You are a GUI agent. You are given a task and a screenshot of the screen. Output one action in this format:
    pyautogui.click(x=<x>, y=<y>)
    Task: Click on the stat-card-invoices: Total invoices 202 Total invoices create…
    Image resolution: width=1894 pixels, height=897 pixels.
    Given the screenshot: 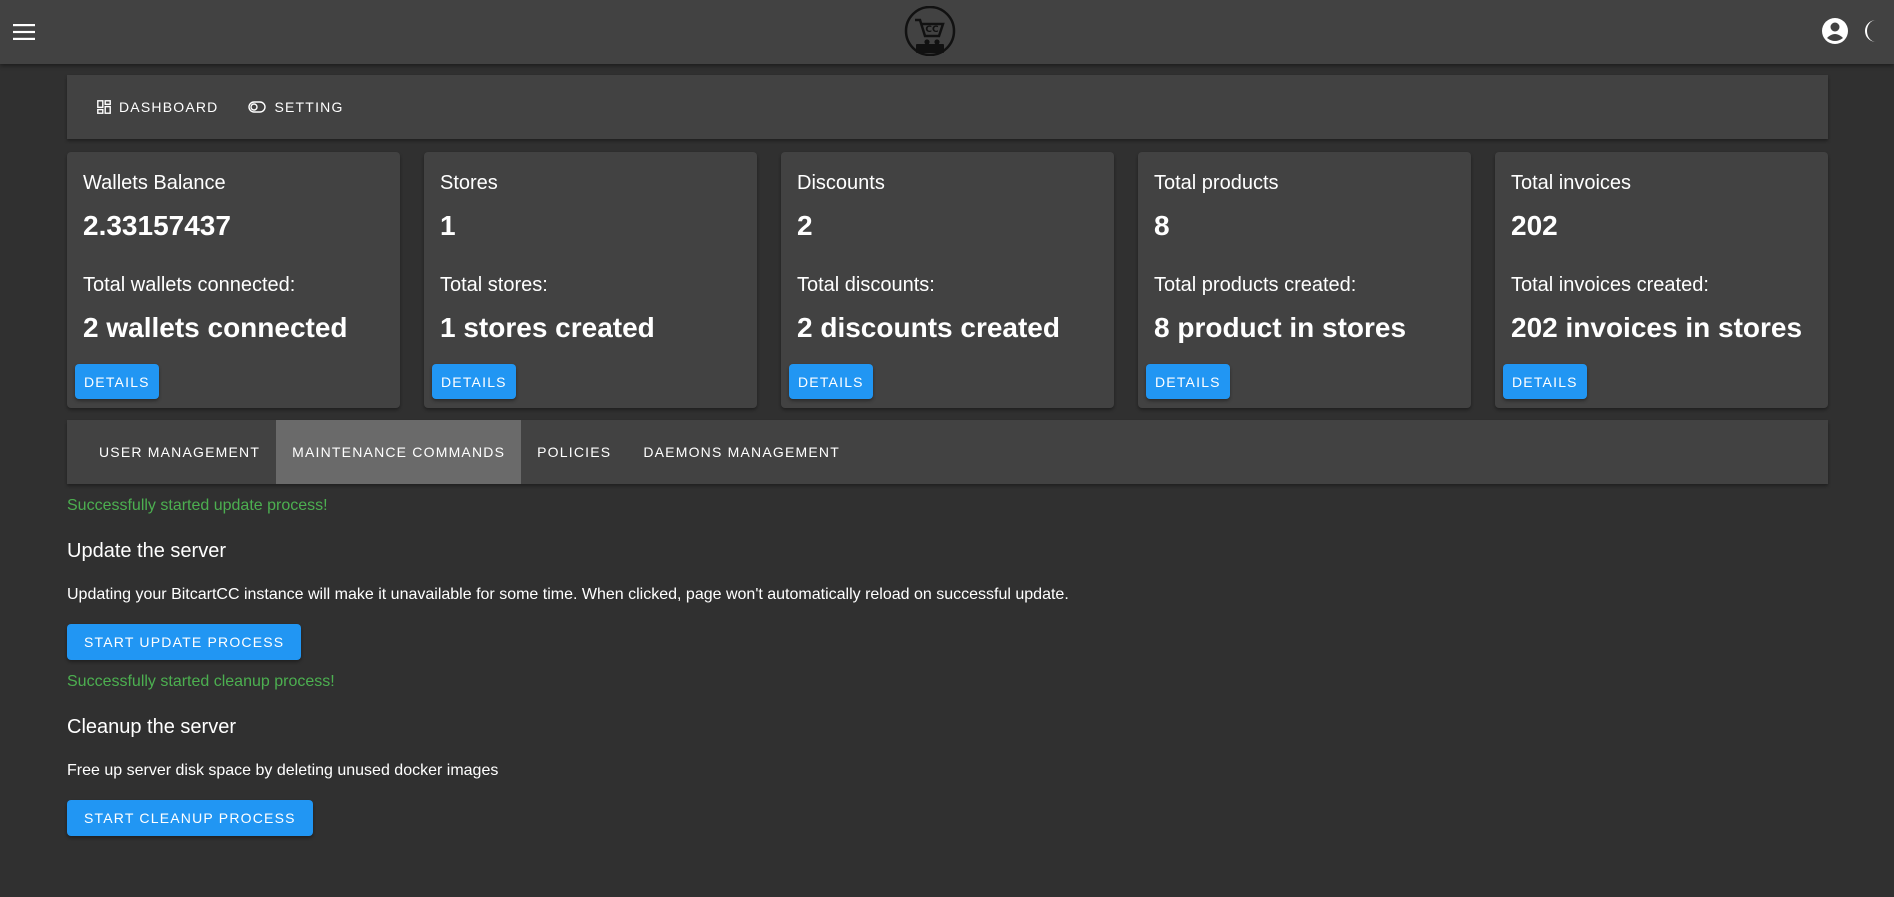 What is the action you would take?
    pyautogui.click(x=1661, y=280)
    